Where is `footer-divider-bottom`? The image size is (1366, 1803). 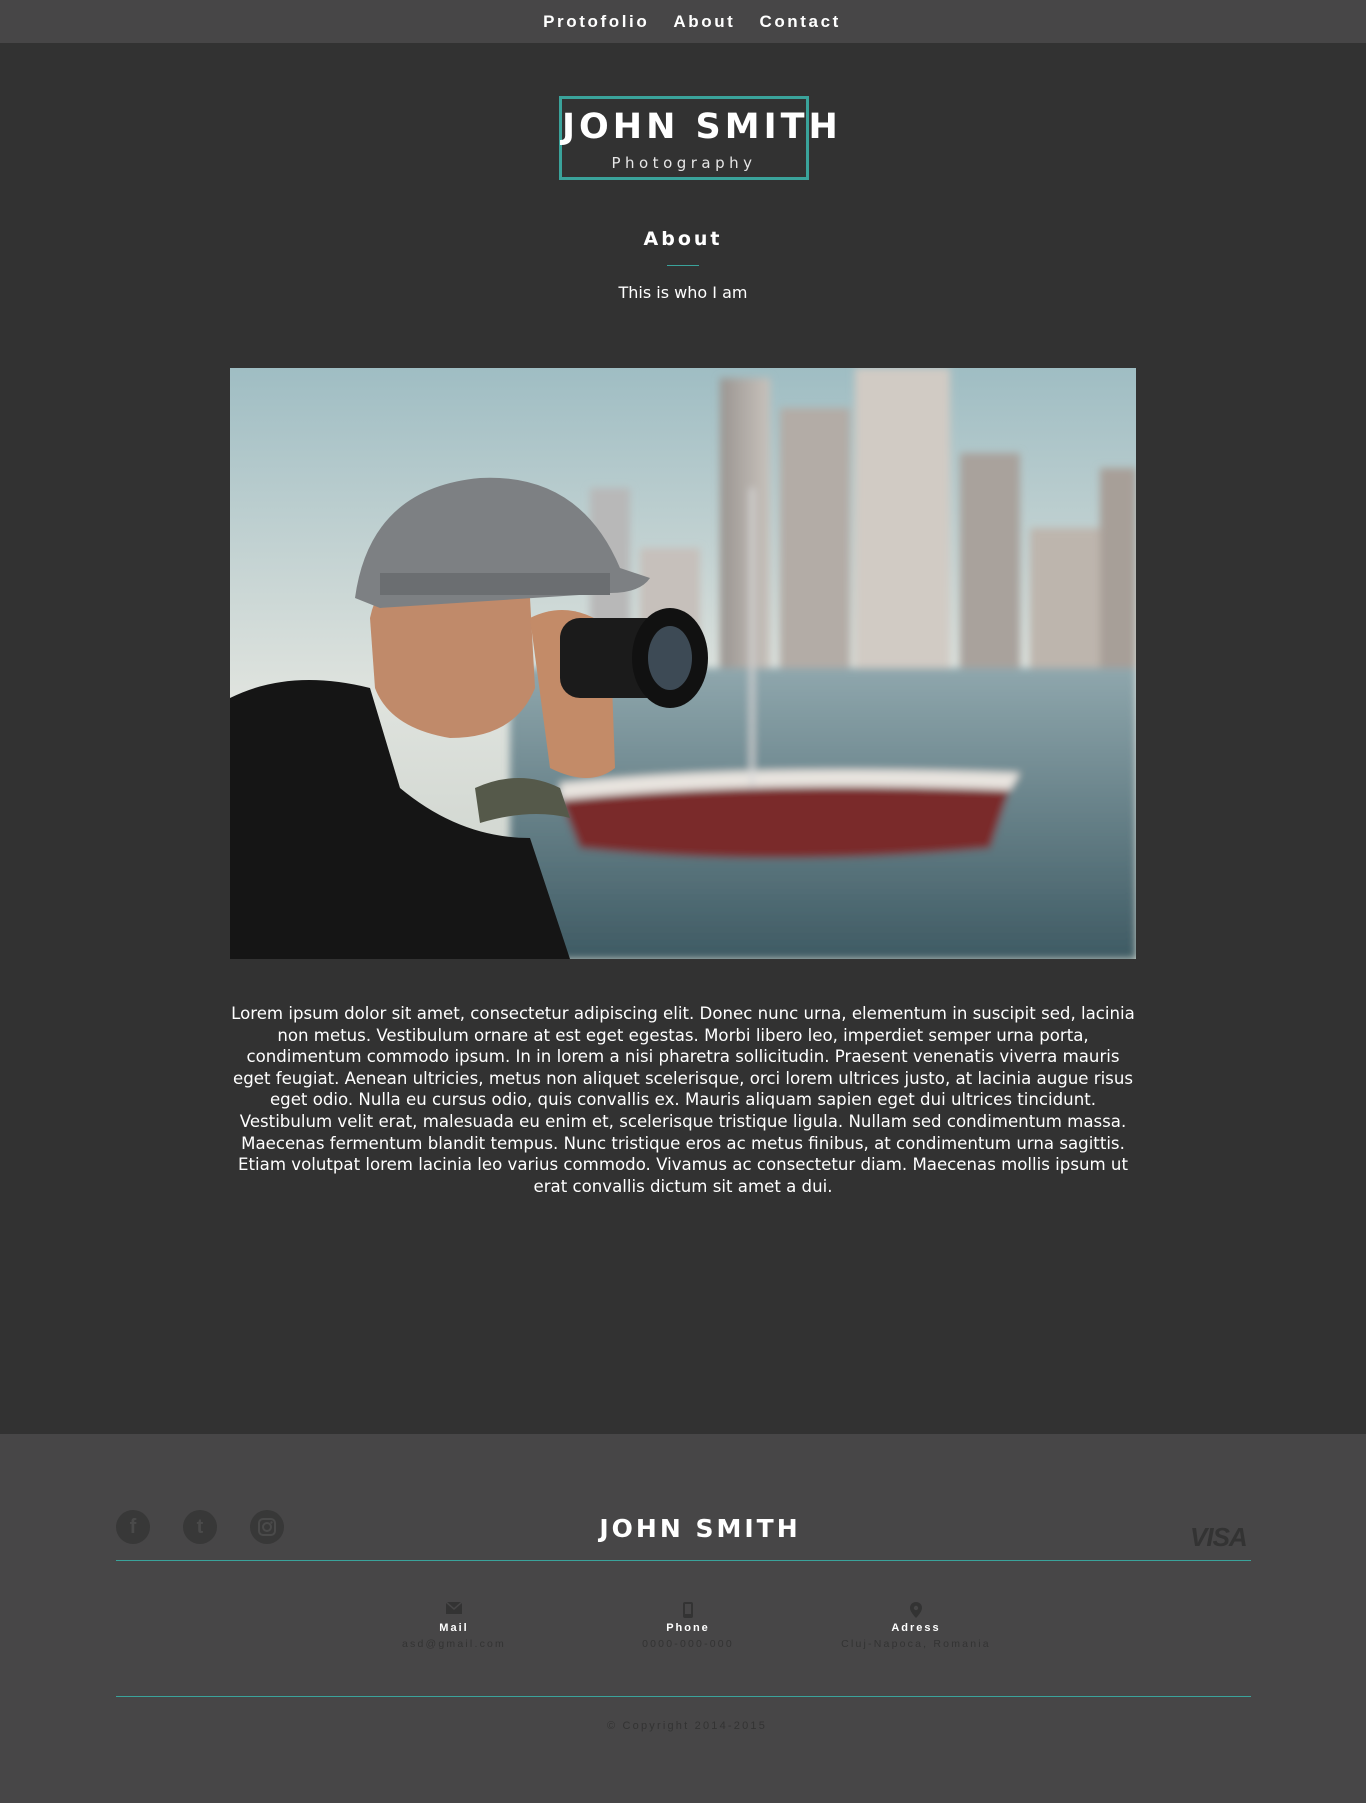
footer-divider-bottom is located at coordinates (683, 1696).